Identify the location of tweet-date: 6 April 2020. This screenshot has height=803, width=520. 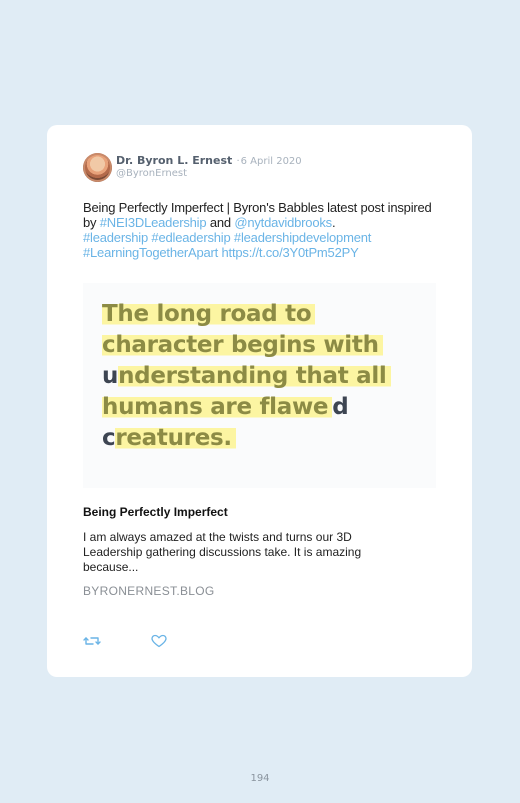
(271, 161).